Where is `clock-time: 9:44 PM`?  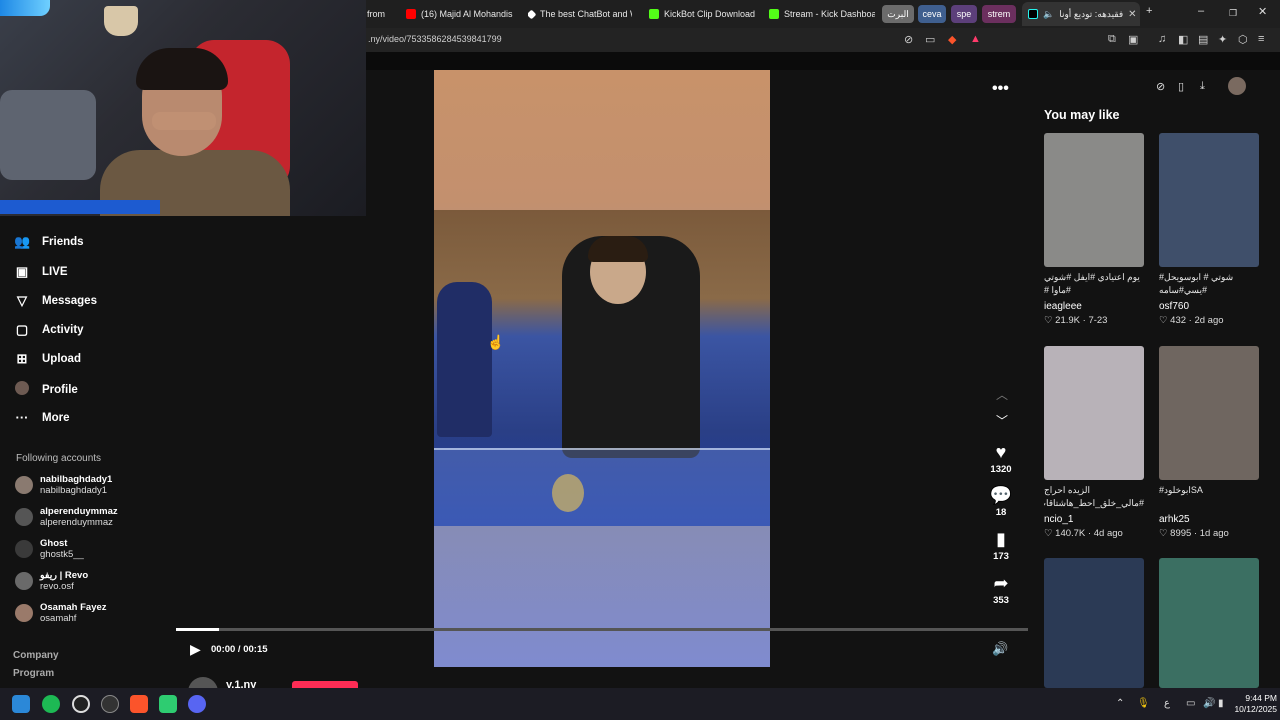 clock-time: 9:44 PM is located at coordinates (1257, 698).